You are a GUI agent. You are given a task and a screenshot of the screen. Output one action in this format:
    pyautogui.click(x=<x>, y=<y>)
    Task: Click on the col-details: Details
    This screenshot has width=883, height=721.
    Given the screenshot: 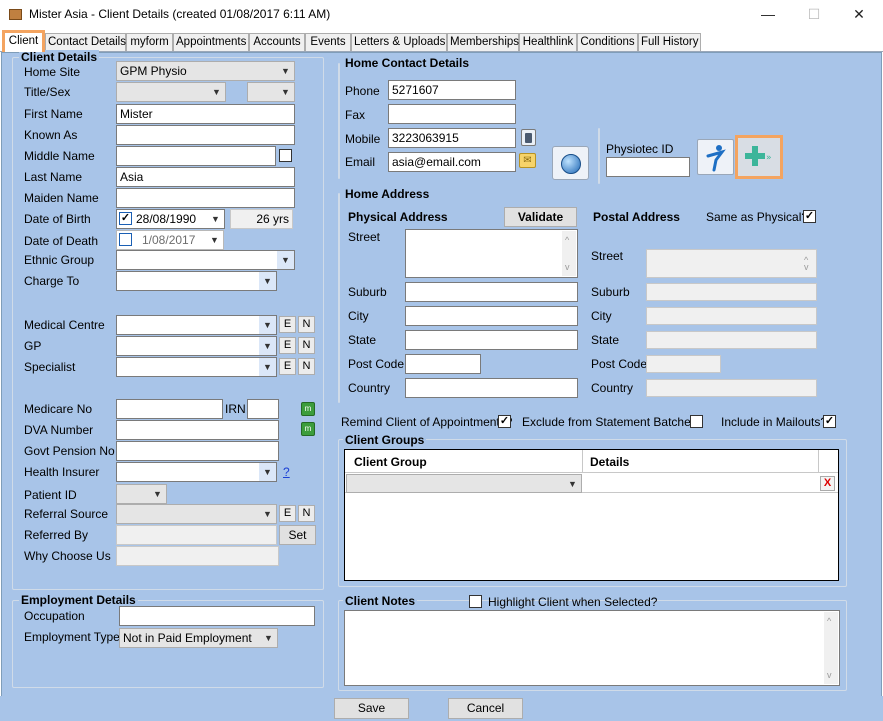 What is the action you would take?
    pyautogui.click(x=609, y=462)
    